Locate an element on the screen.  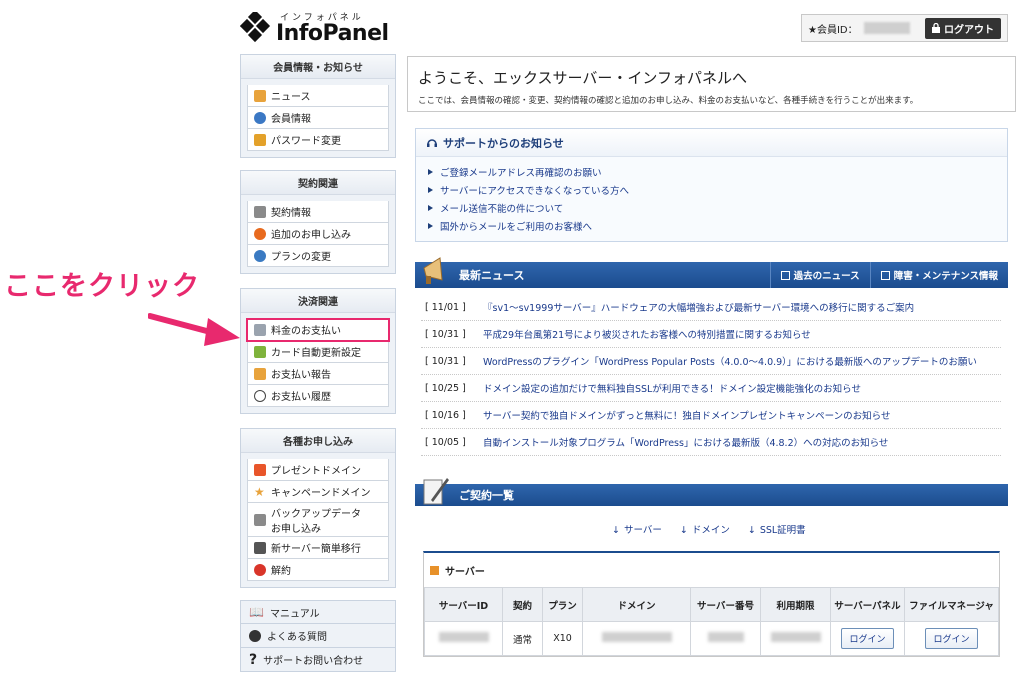
user-box: ★会員ID： ログアウト is located at coordinates (904, 28).